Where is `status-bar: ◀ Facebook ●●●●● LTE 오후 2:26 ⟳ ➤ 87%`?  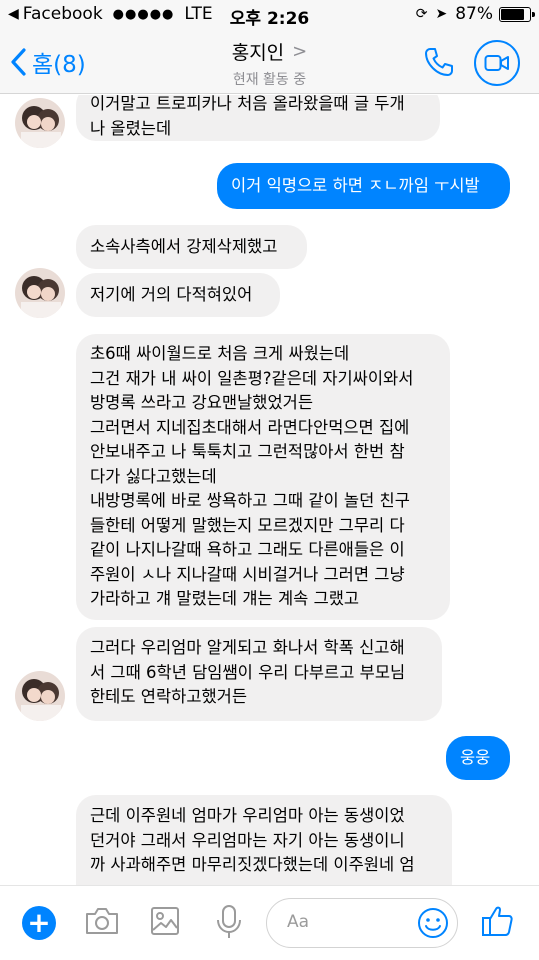
status-bar: ◀ Facebook ●●●●● LTE 오후 2:26 ⟳ ➤ 87% is located at coordinates (269, 15).